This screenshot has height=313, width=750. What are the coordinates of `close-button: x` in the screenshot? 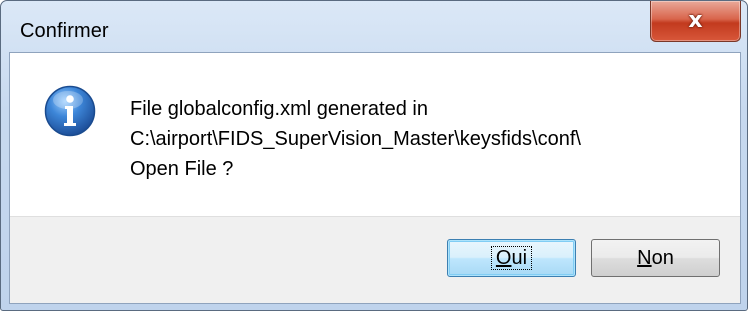 It's located at (695, 21).